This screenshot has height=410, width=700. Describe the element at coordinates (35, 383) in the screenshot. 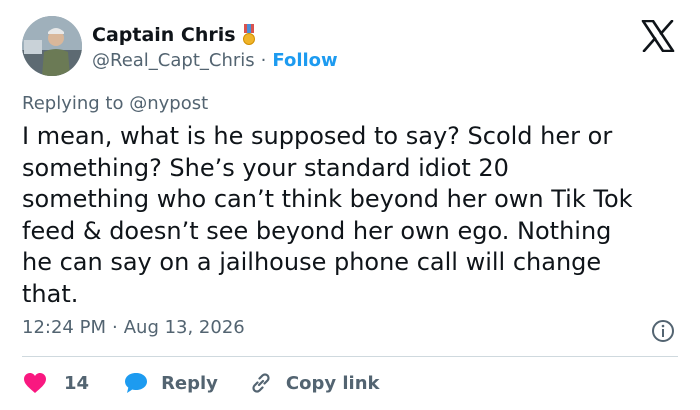

I see `heart-icon` at that location.